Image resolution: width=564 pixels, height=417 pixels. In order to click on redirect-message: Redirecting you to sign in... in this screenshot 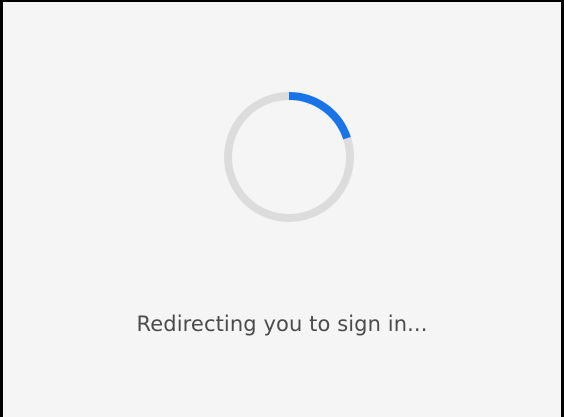, I will do `click(282, 324)`.